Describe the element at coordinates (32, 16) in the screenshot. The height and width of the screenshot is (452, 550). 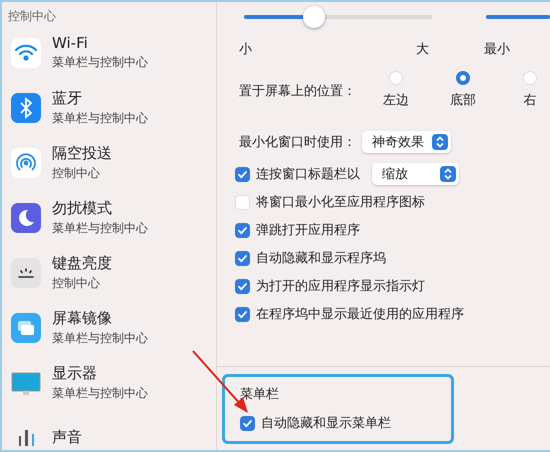
I see `section-header: 控制中心` at that location.